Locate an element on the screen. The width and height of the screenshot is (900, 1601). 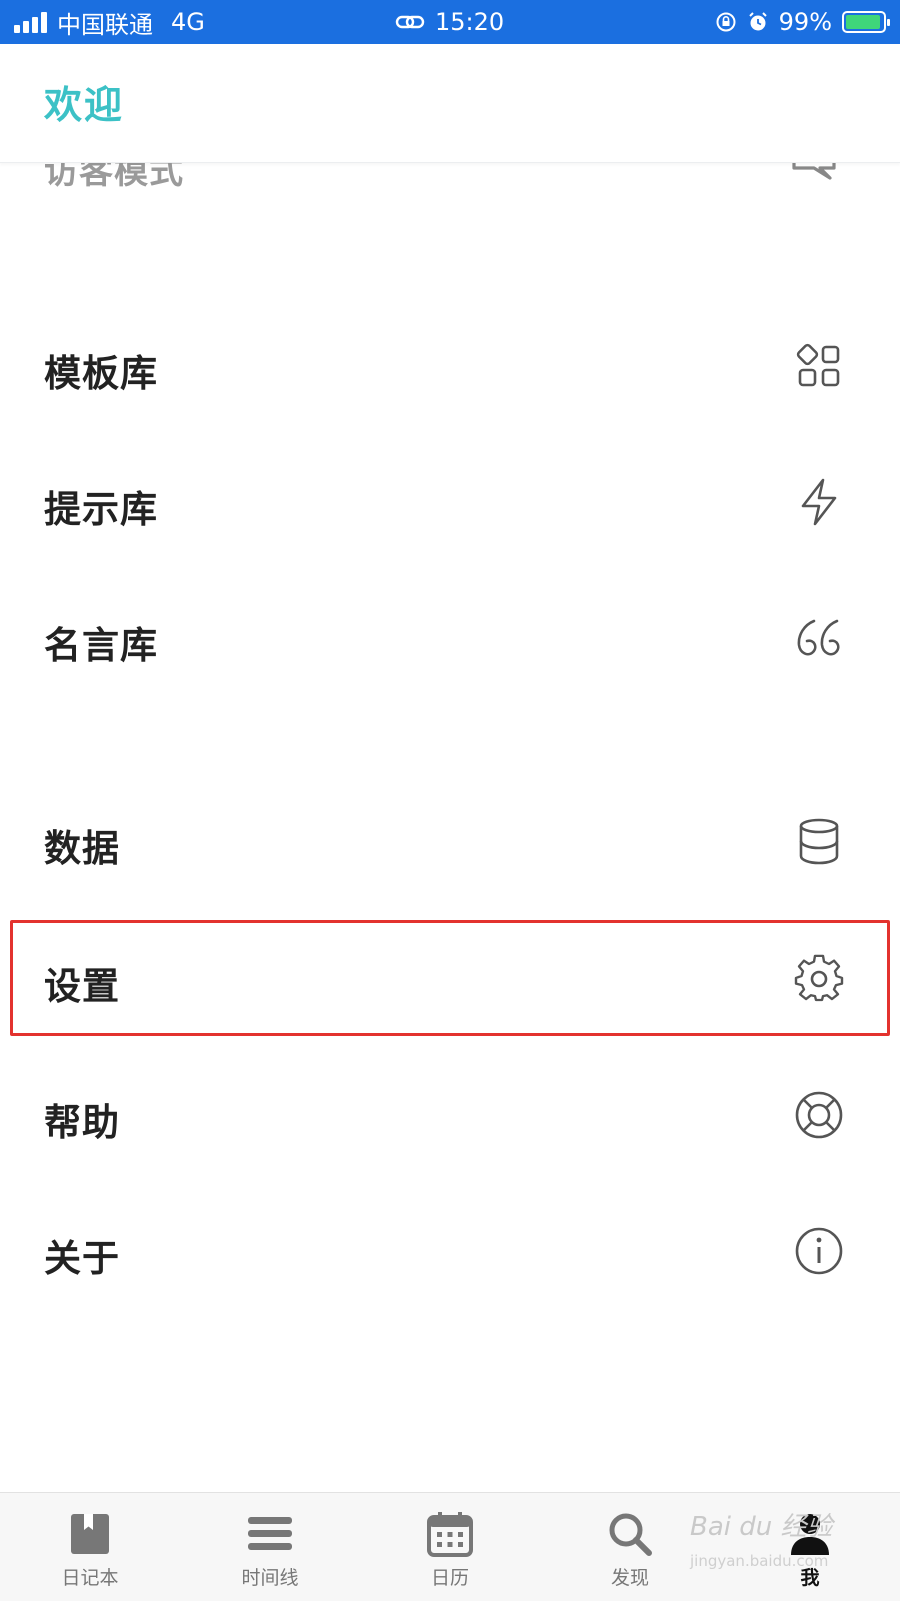
calendar-icon is located at coordinates (450, 1534).